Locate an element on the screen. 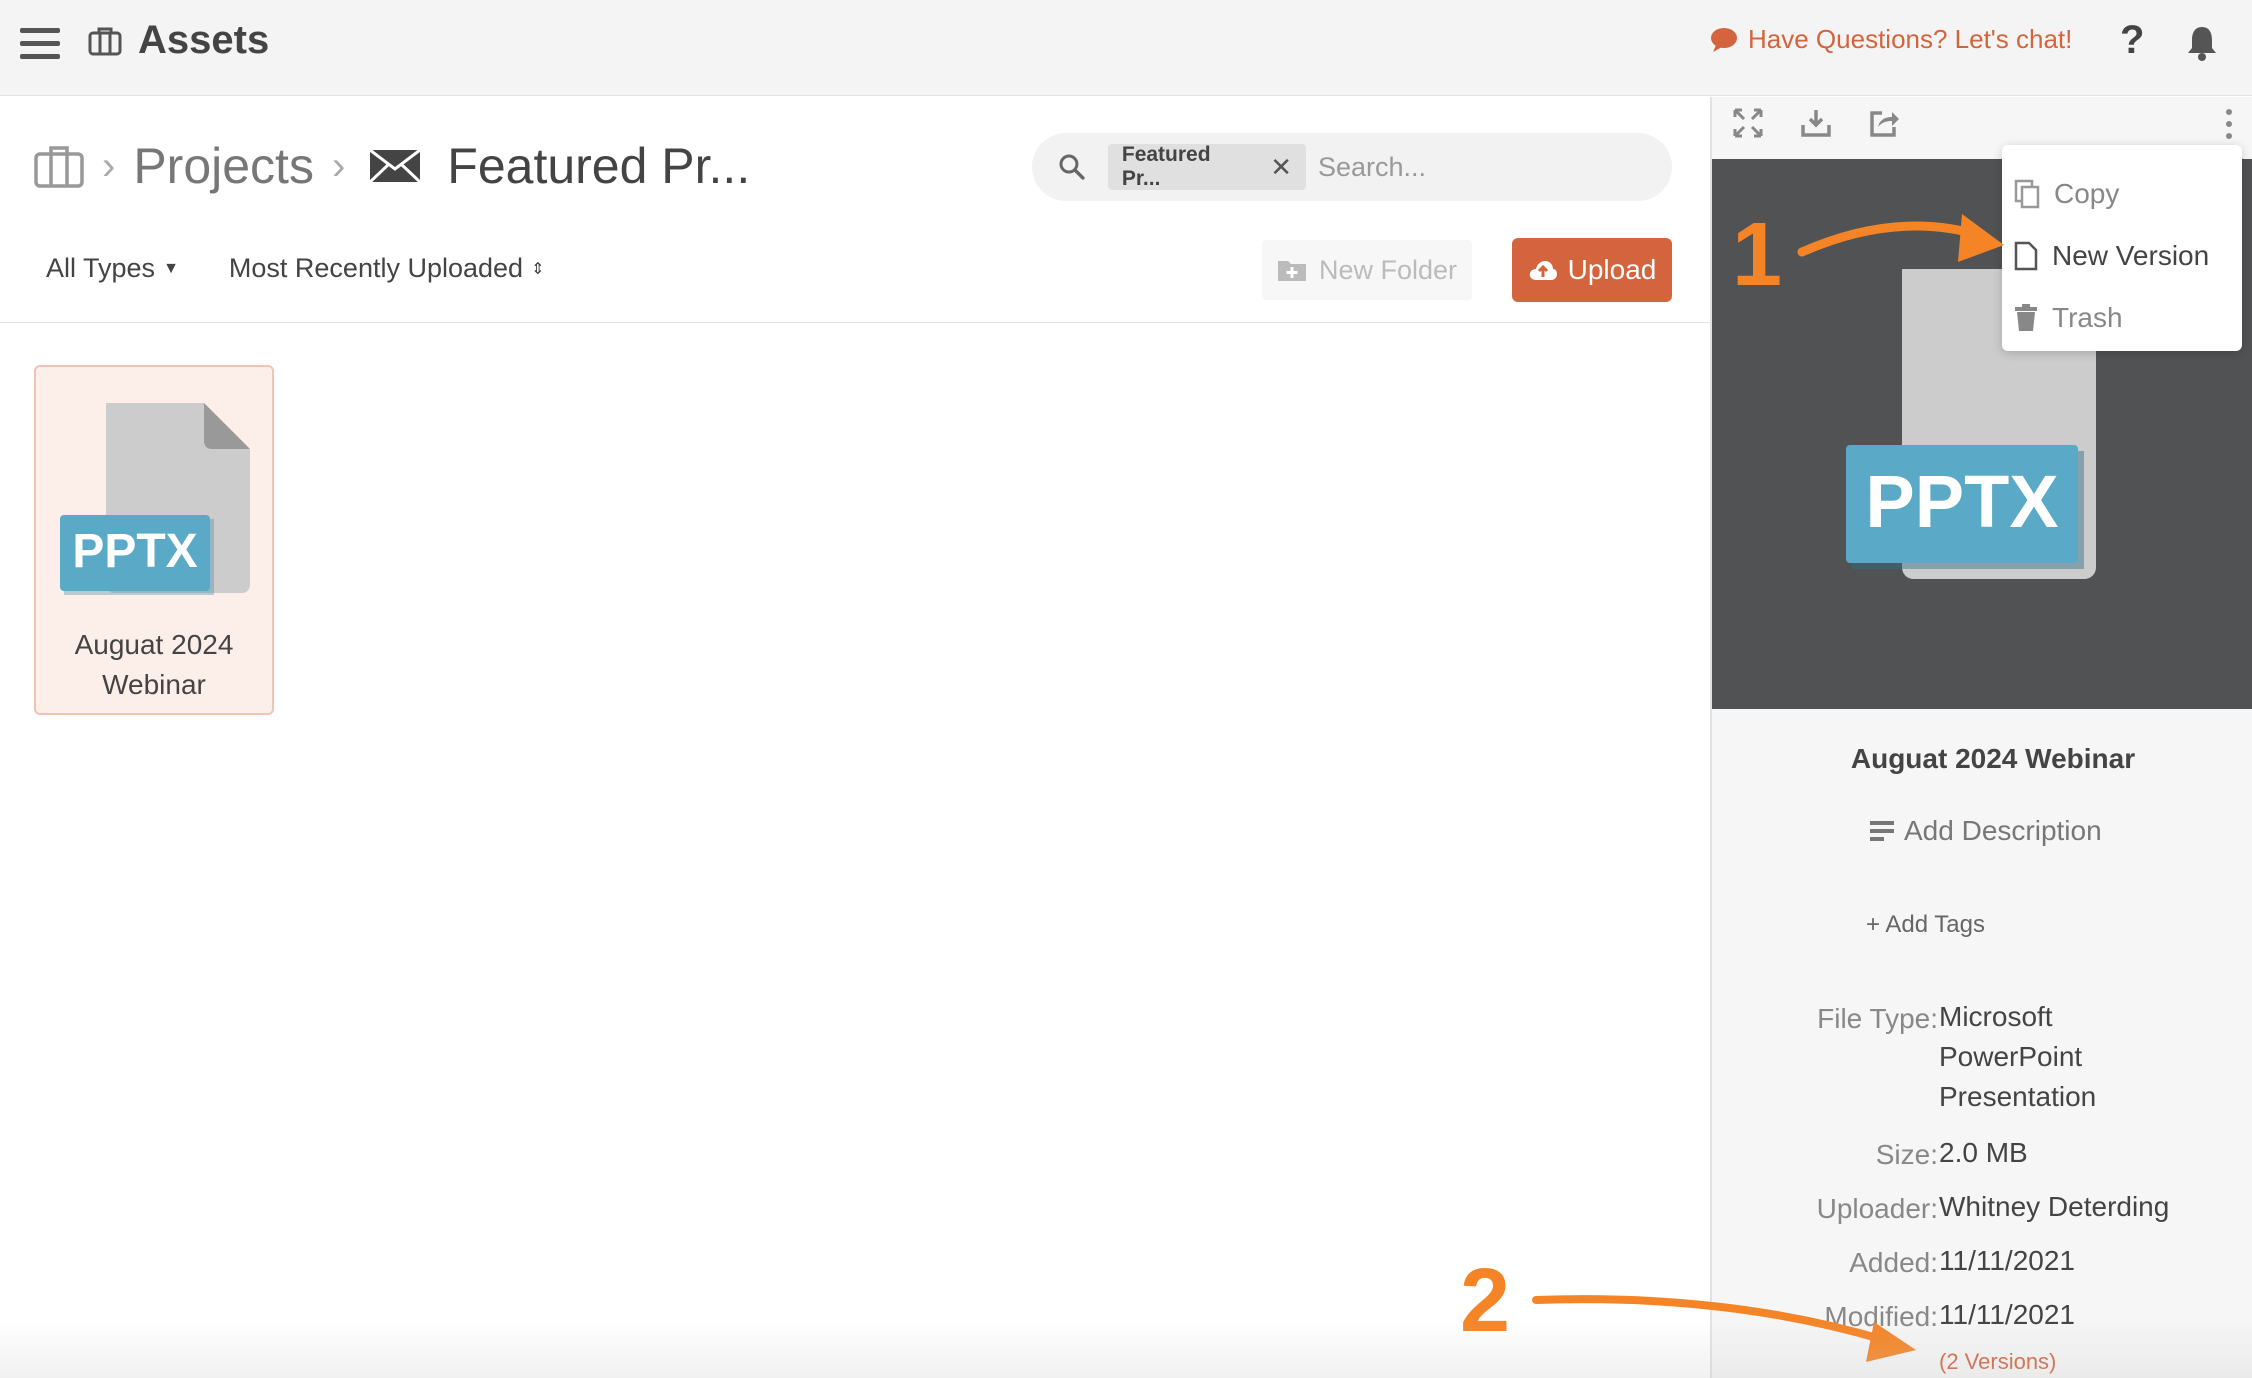 The image size is (2252, 1378). menu-item-label: Copy is located at coordinates (2087, 193).